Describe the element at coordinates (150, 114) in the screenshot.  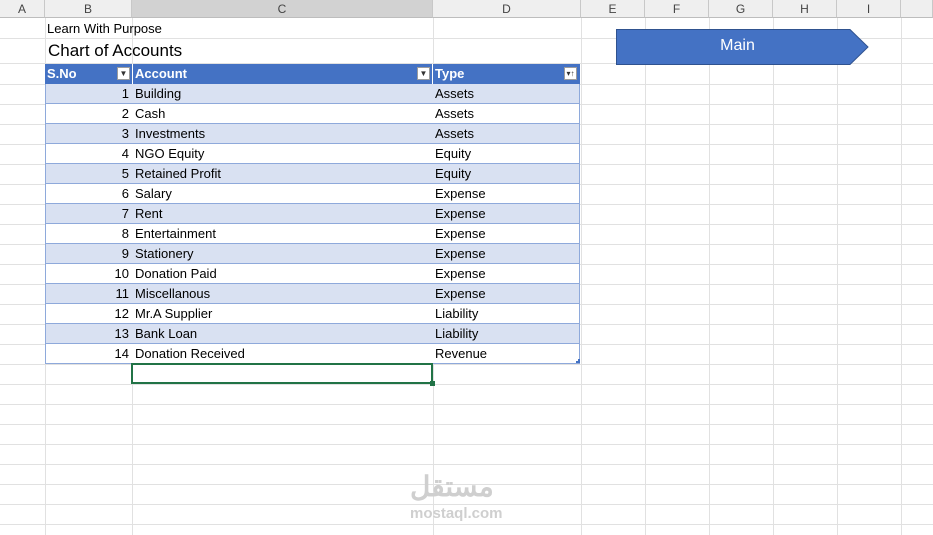
I see `cell-account: Cash` at that location.